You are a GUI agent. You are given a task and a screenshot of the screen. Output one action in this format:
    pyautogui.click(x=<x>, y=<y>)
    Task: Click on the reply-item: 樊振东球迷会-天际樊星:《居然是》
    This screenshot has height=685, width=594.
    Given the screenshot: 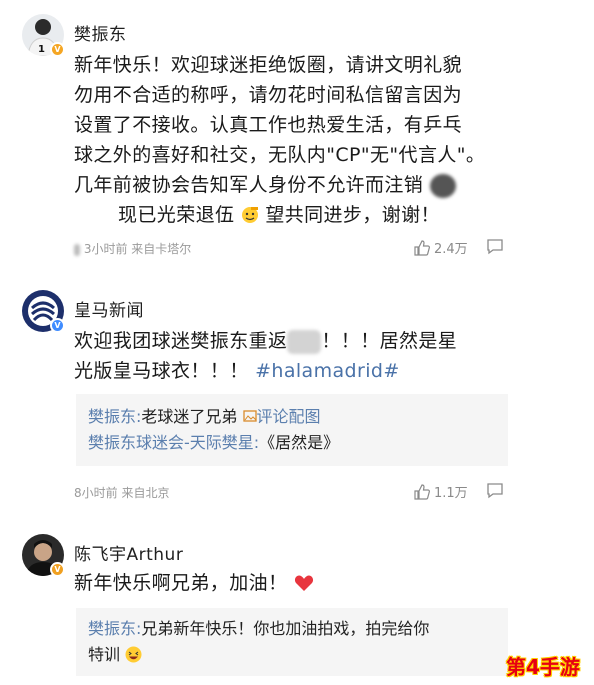 What is the action you would take?
    pyautogui.click(x=292, y=443)
    